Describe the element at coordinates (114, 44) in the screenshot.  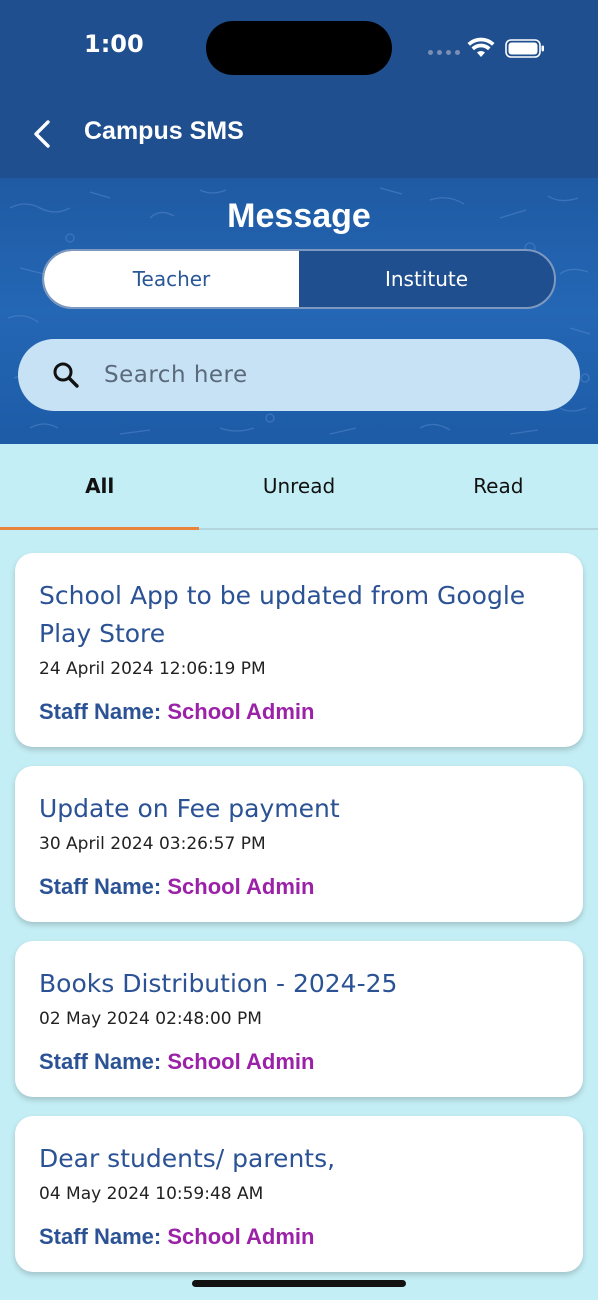
I see `status-time: 1:00` at that location.